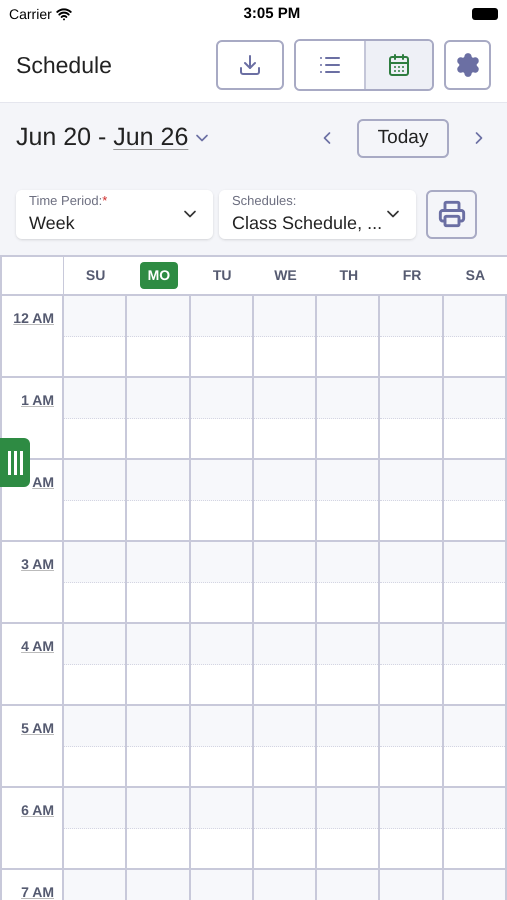  What do you see at coordinates (37, 400) in the screenshot?
I see `hour-label: 1 AM` at bounding box center [37, 400].